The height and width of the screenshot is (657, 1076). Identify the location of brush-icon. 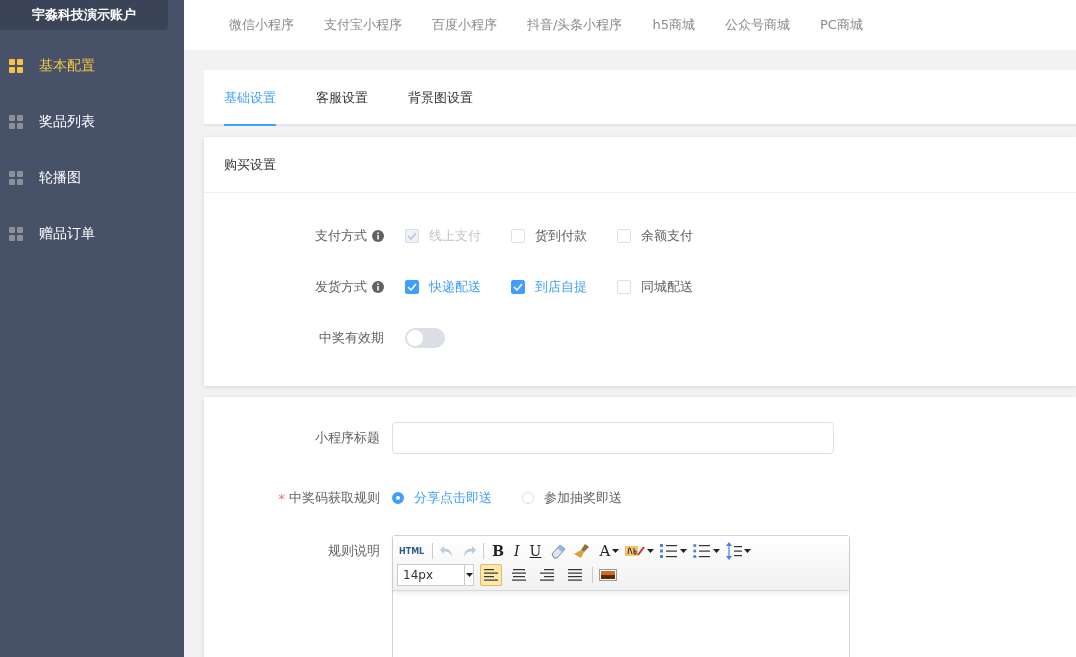
(582, 551).